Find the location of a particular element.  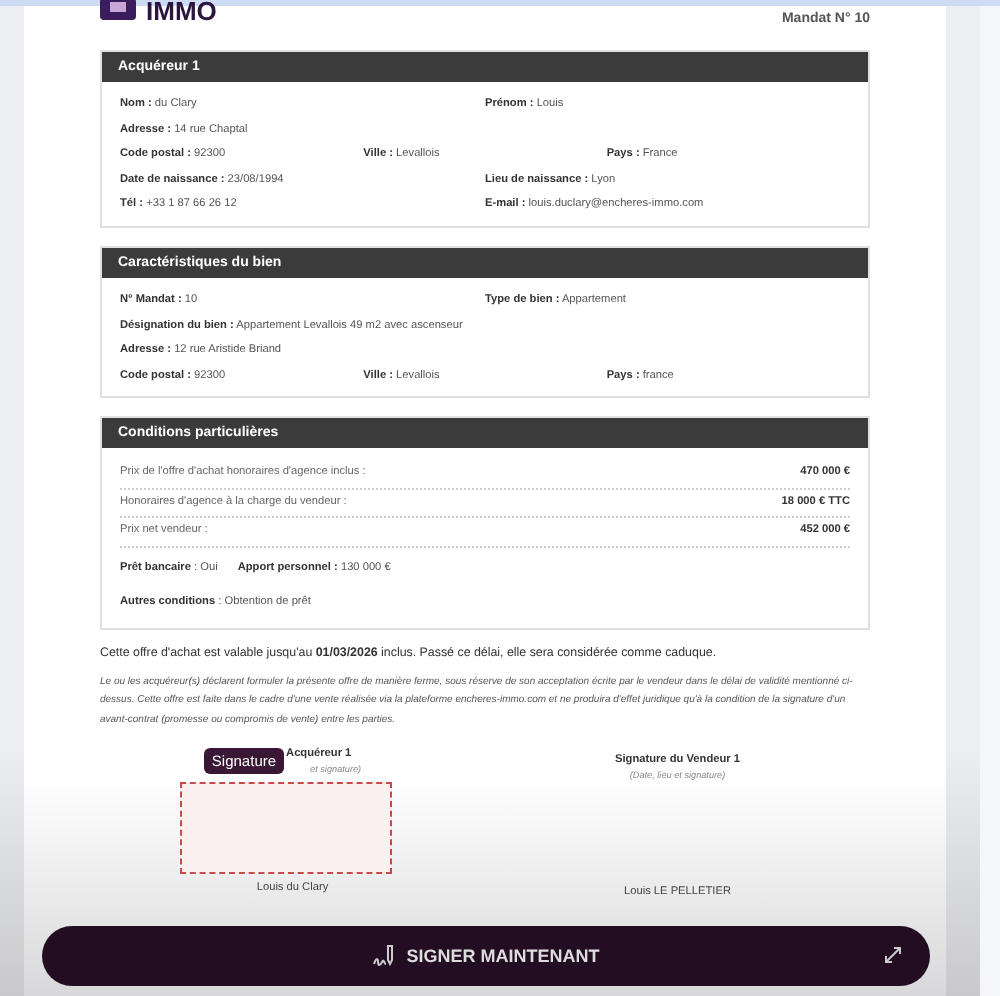

pen-icon is located at coordinates (384, 956).